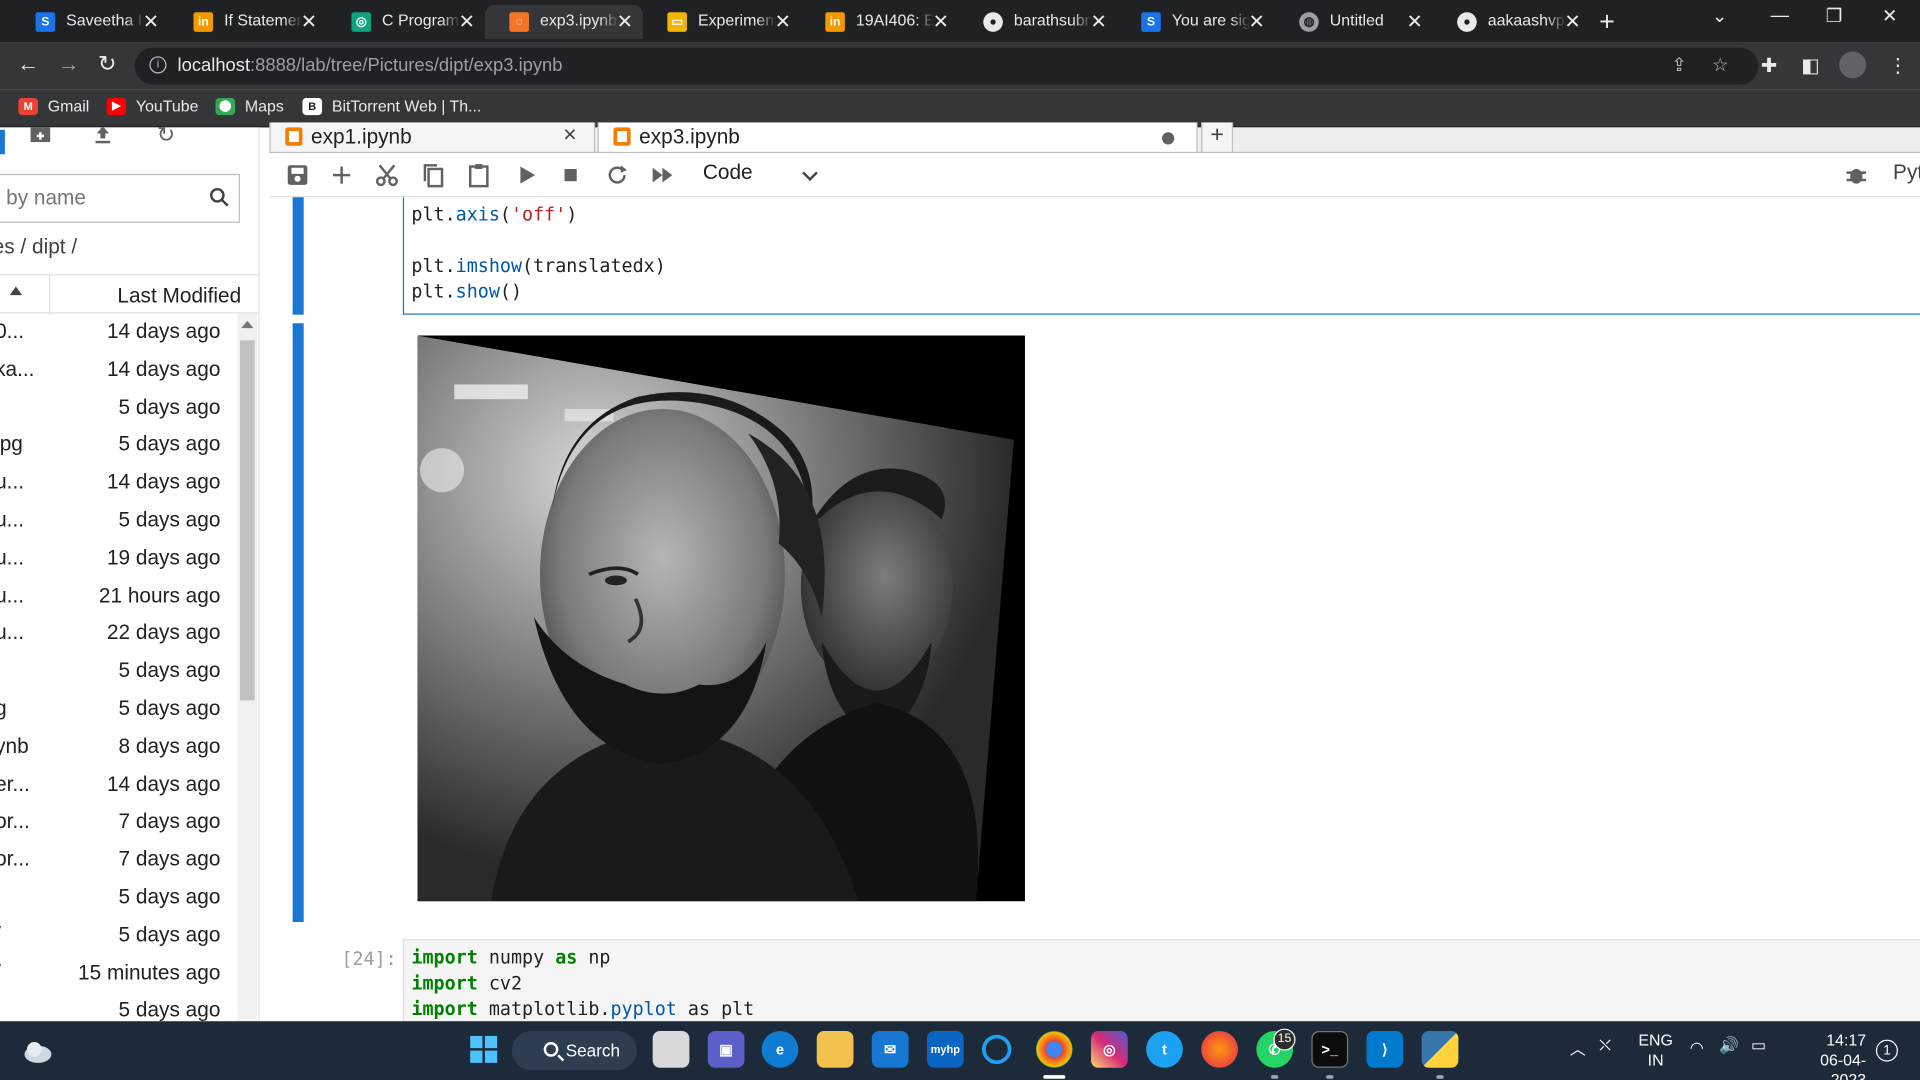 Image resolution: width=1920 pixels, height=1080 pixels. What do you see at coordinates (298, 256) in the screenshot?
I see `cell-collapser` at bounding box center [298, 256].